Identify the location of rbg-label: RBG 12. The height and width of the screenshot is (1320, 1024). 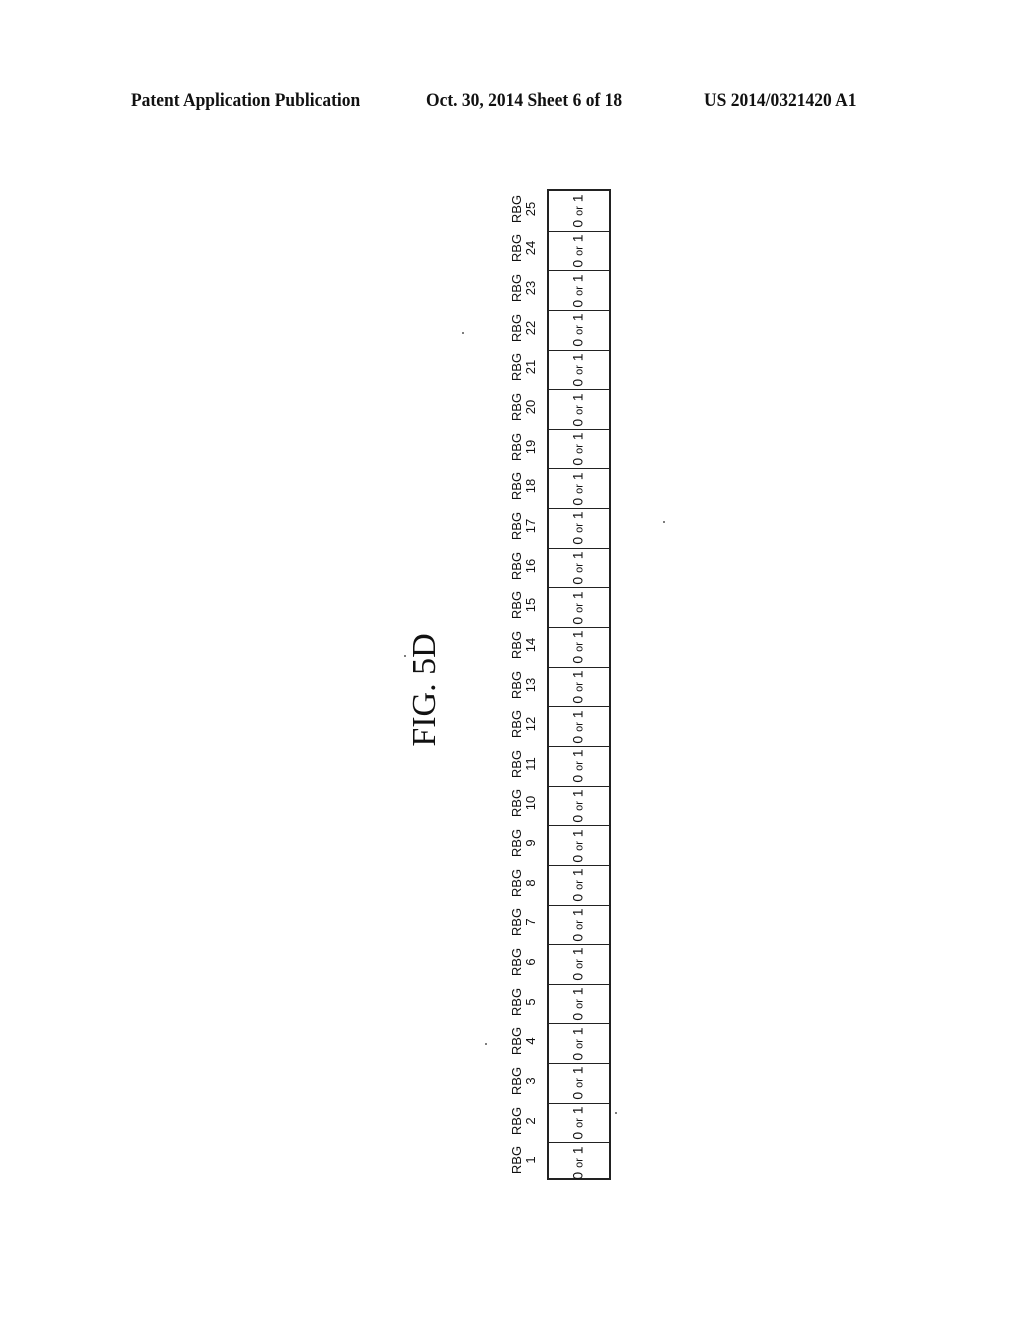
(523, 724).